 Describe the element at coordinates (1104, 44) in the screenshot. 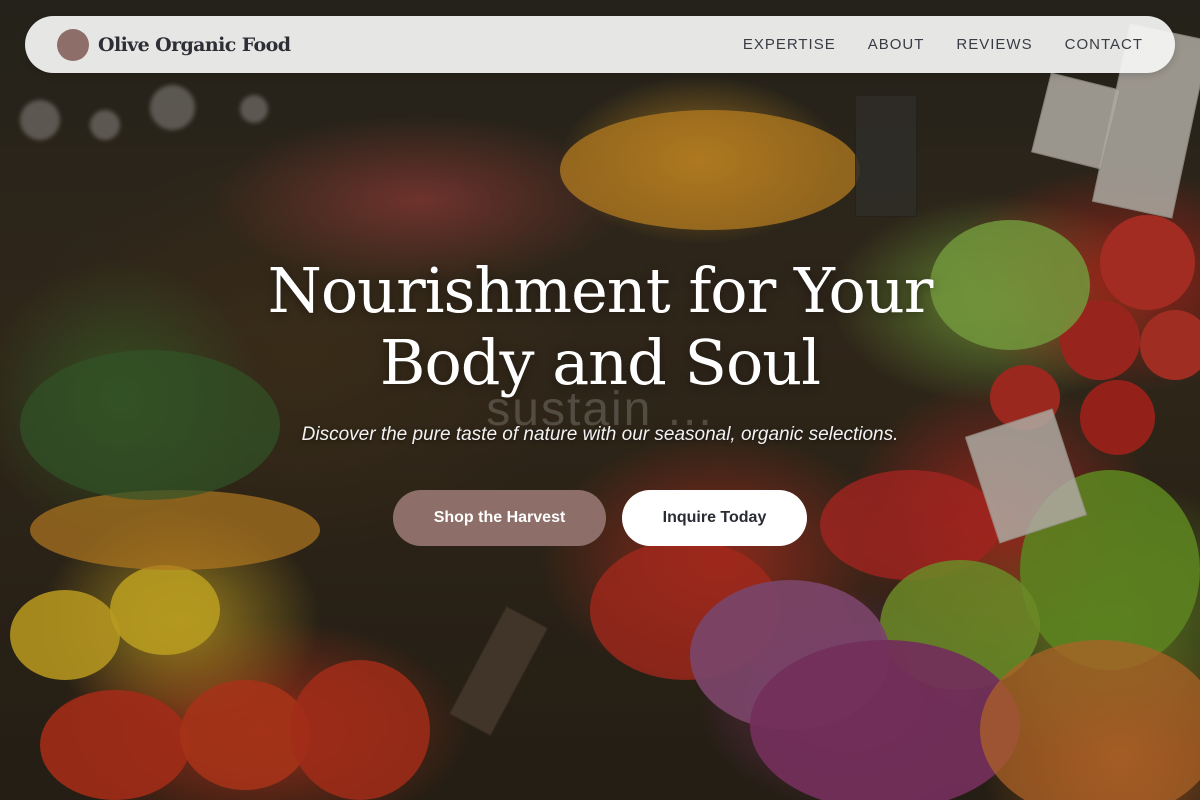

I see `nav-link-contact: CONTACT` at that location.